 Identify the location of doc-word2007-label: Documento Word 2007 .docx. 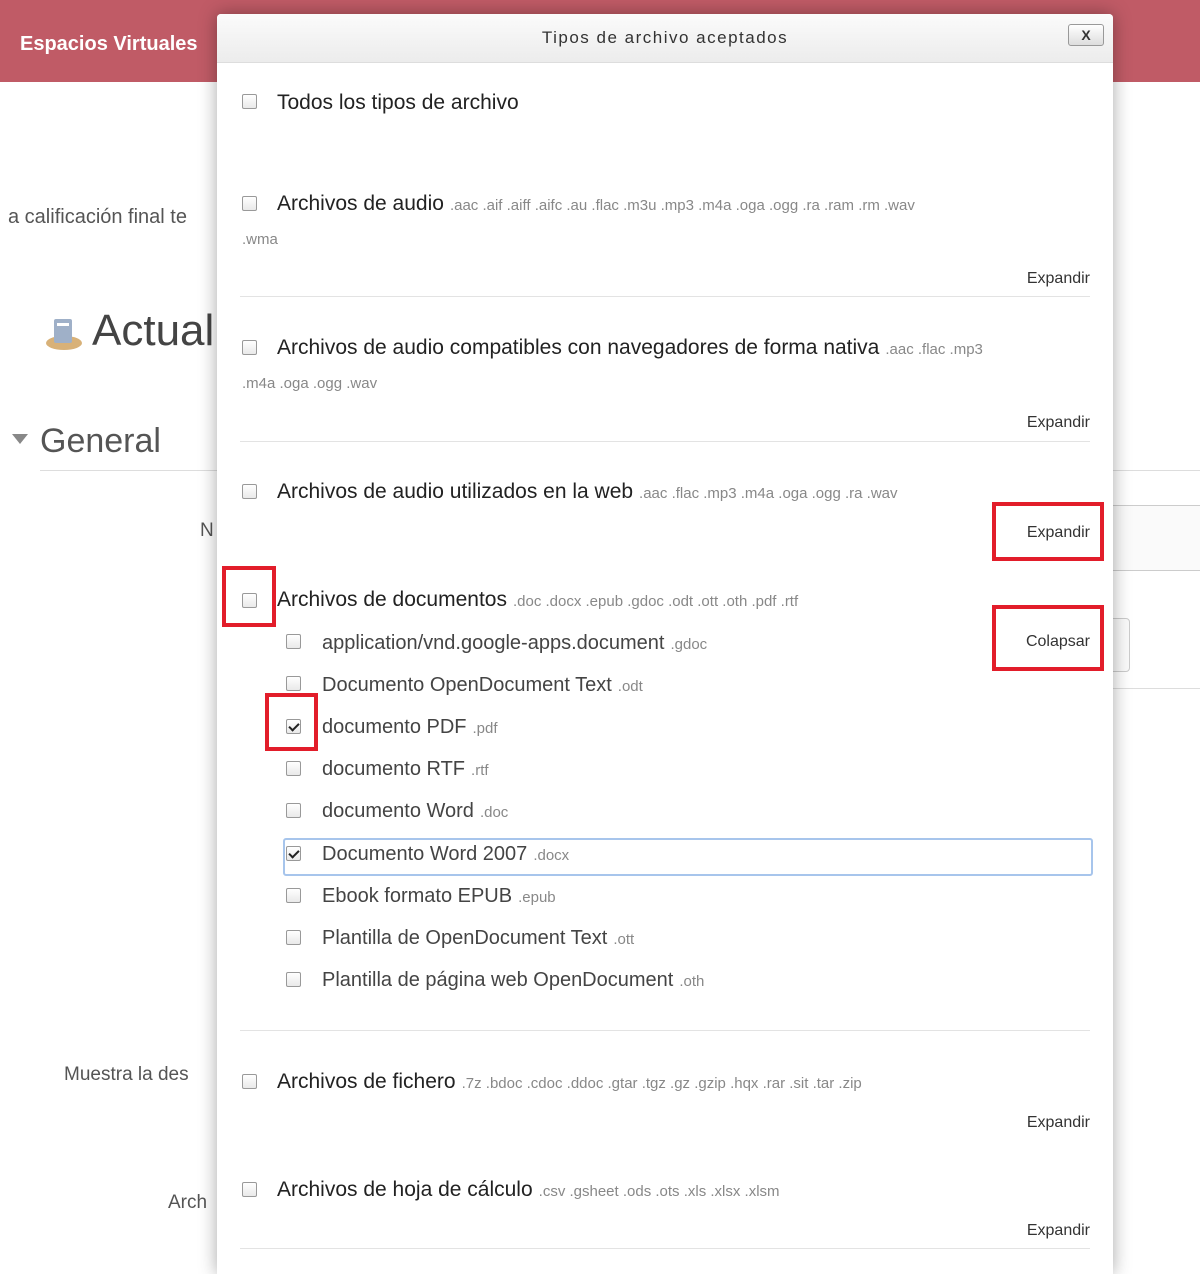
(446, 854).